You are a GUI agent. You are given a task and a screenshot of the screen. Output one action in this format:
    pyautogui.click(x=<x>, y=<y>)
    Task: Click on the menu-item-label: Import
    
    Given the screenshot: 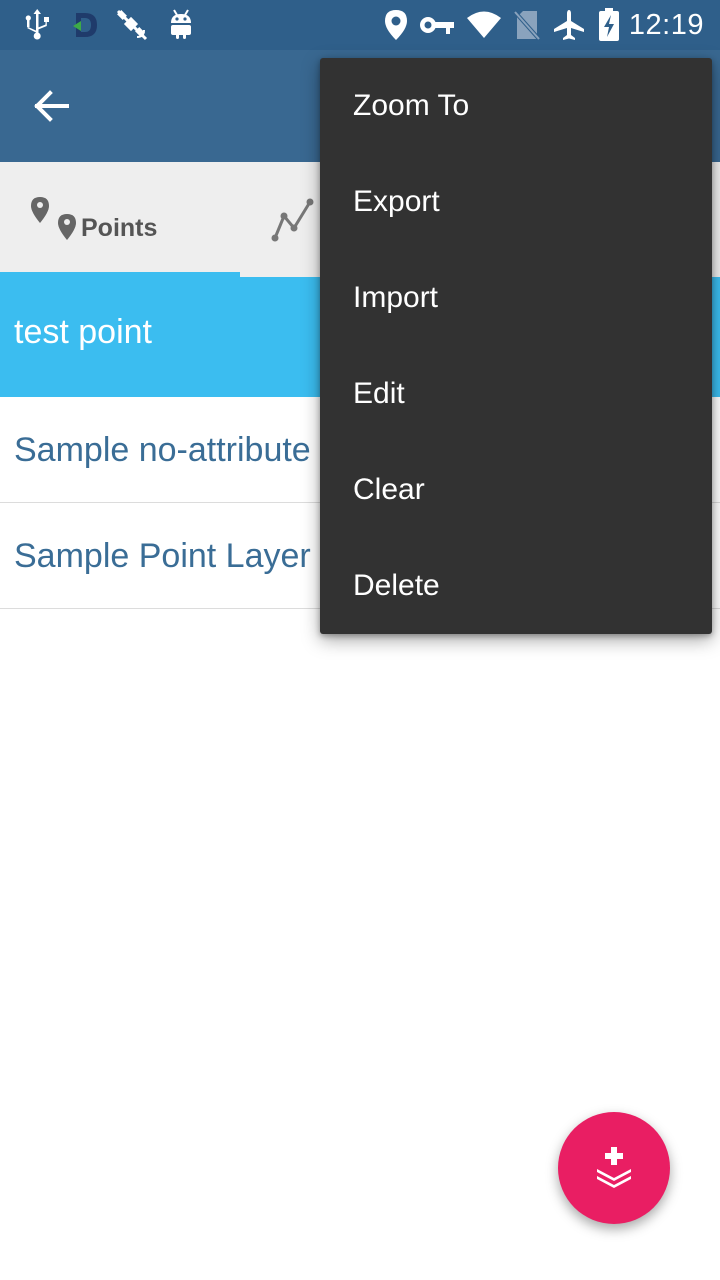 What is the action you would take?
    pyautogui.click(x=396, y=297)
    